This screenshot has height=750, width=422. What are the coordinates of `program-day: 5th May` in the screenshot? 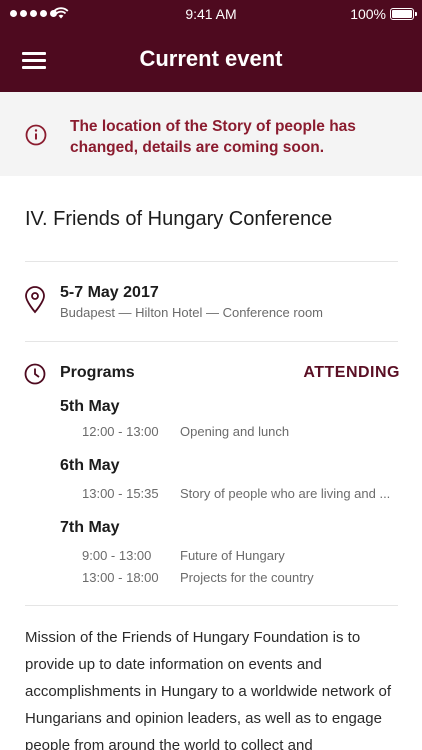 It's located at (90, 406).